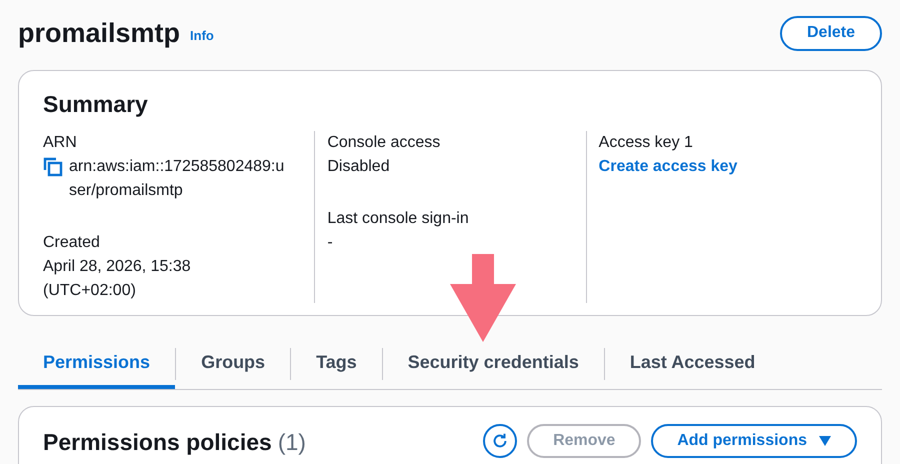  I want to click on arn-value: arn:aws:iam::172585802489:user/promailsmtp, so click(177, 179).